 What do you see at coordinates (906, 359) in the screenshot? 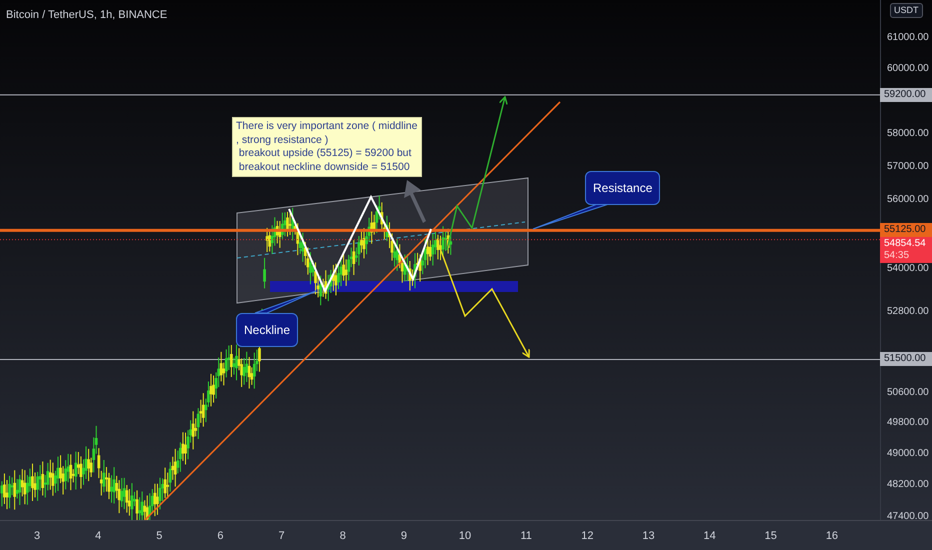
I see `price-tag: 51500.00` at bounding box center [906, 359].